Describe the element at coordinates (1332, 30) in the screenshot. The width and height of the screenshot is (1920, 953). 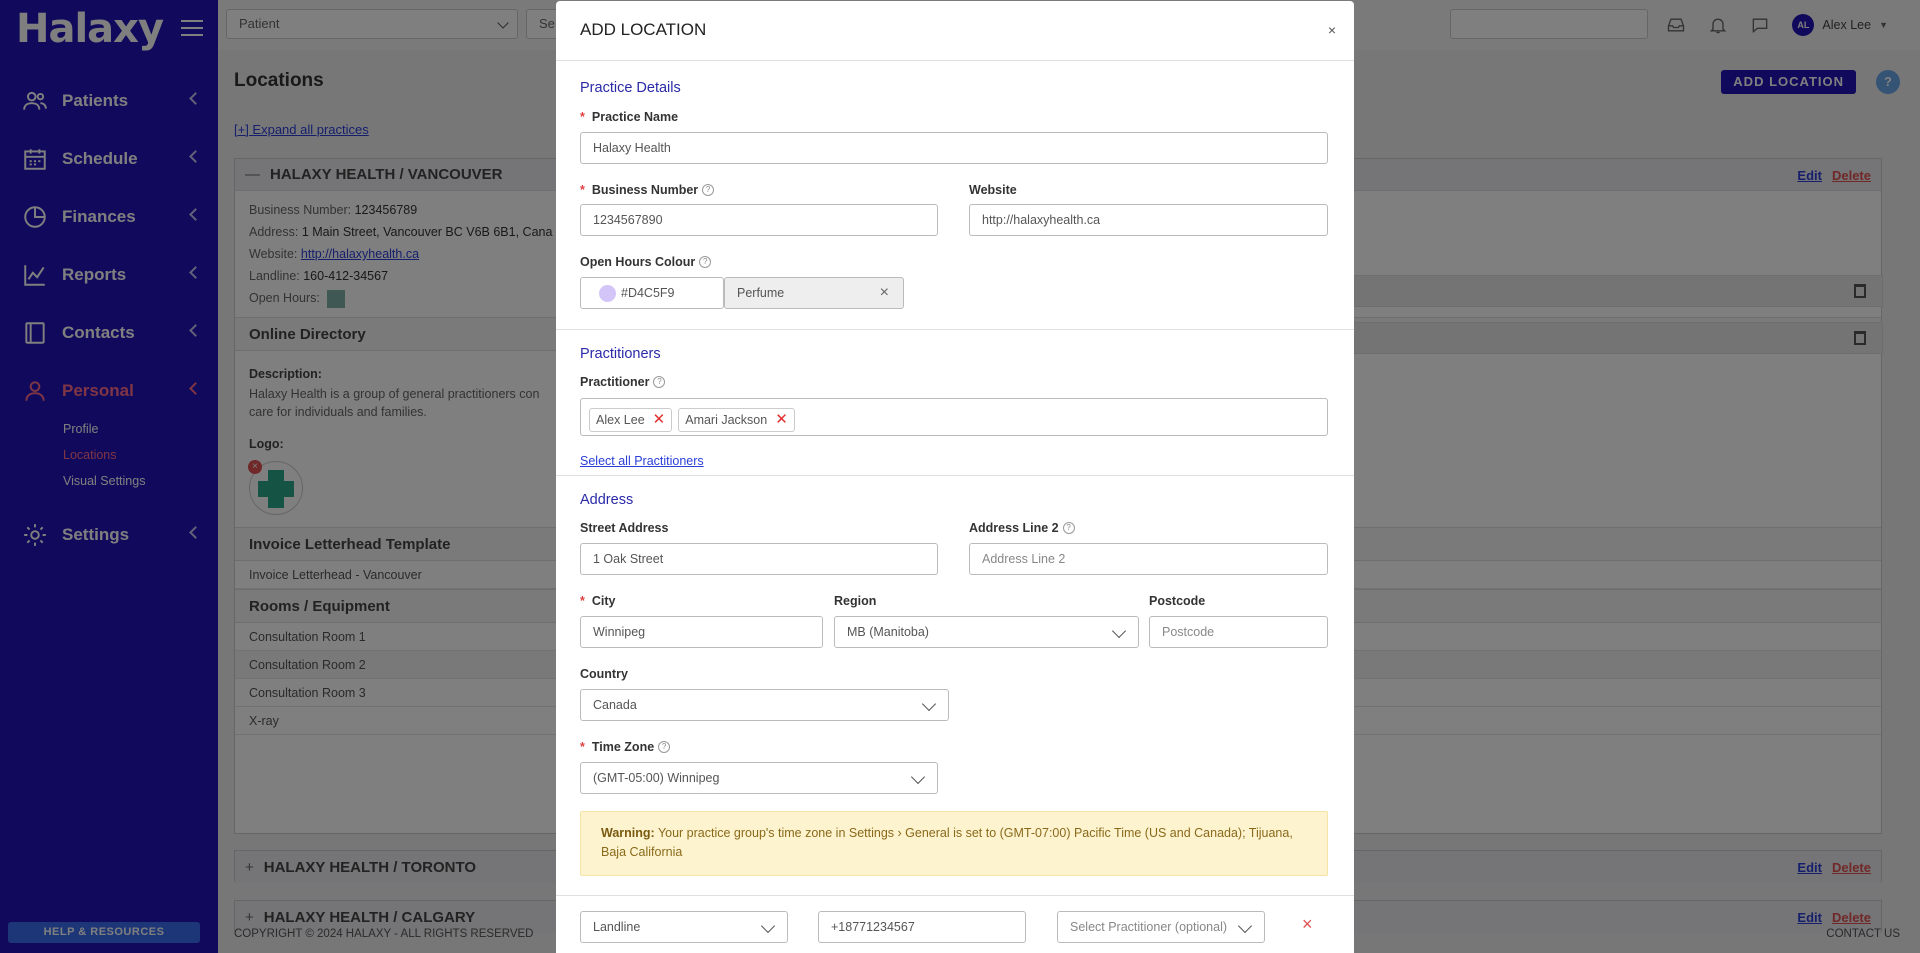
I see `close-icon: ×` at that location.